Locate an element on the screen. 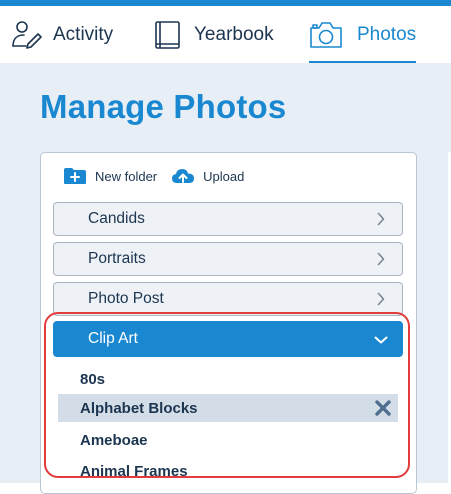  clip-art-item-label: Ameboae is located at coordinates (114, 440).